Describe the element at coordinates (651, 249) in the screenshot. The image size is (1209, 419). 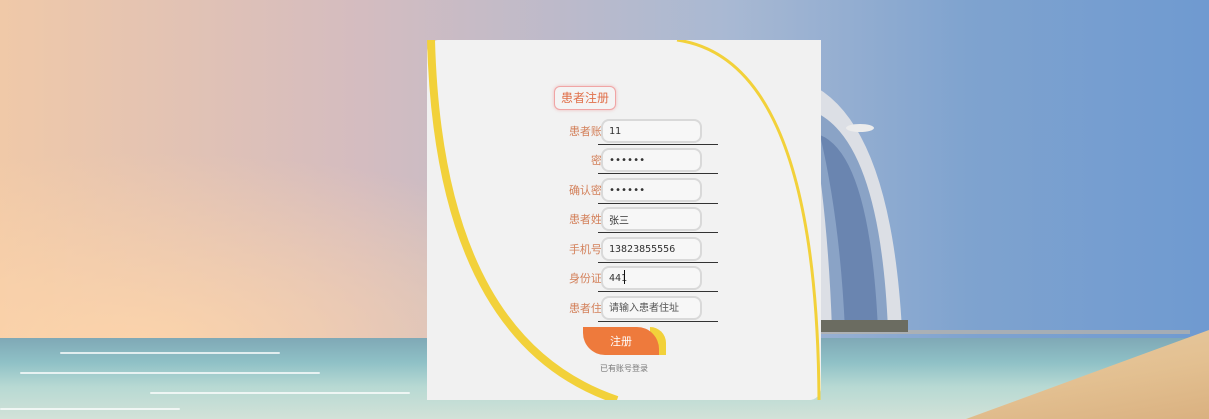
I see `phone-input` at that location.